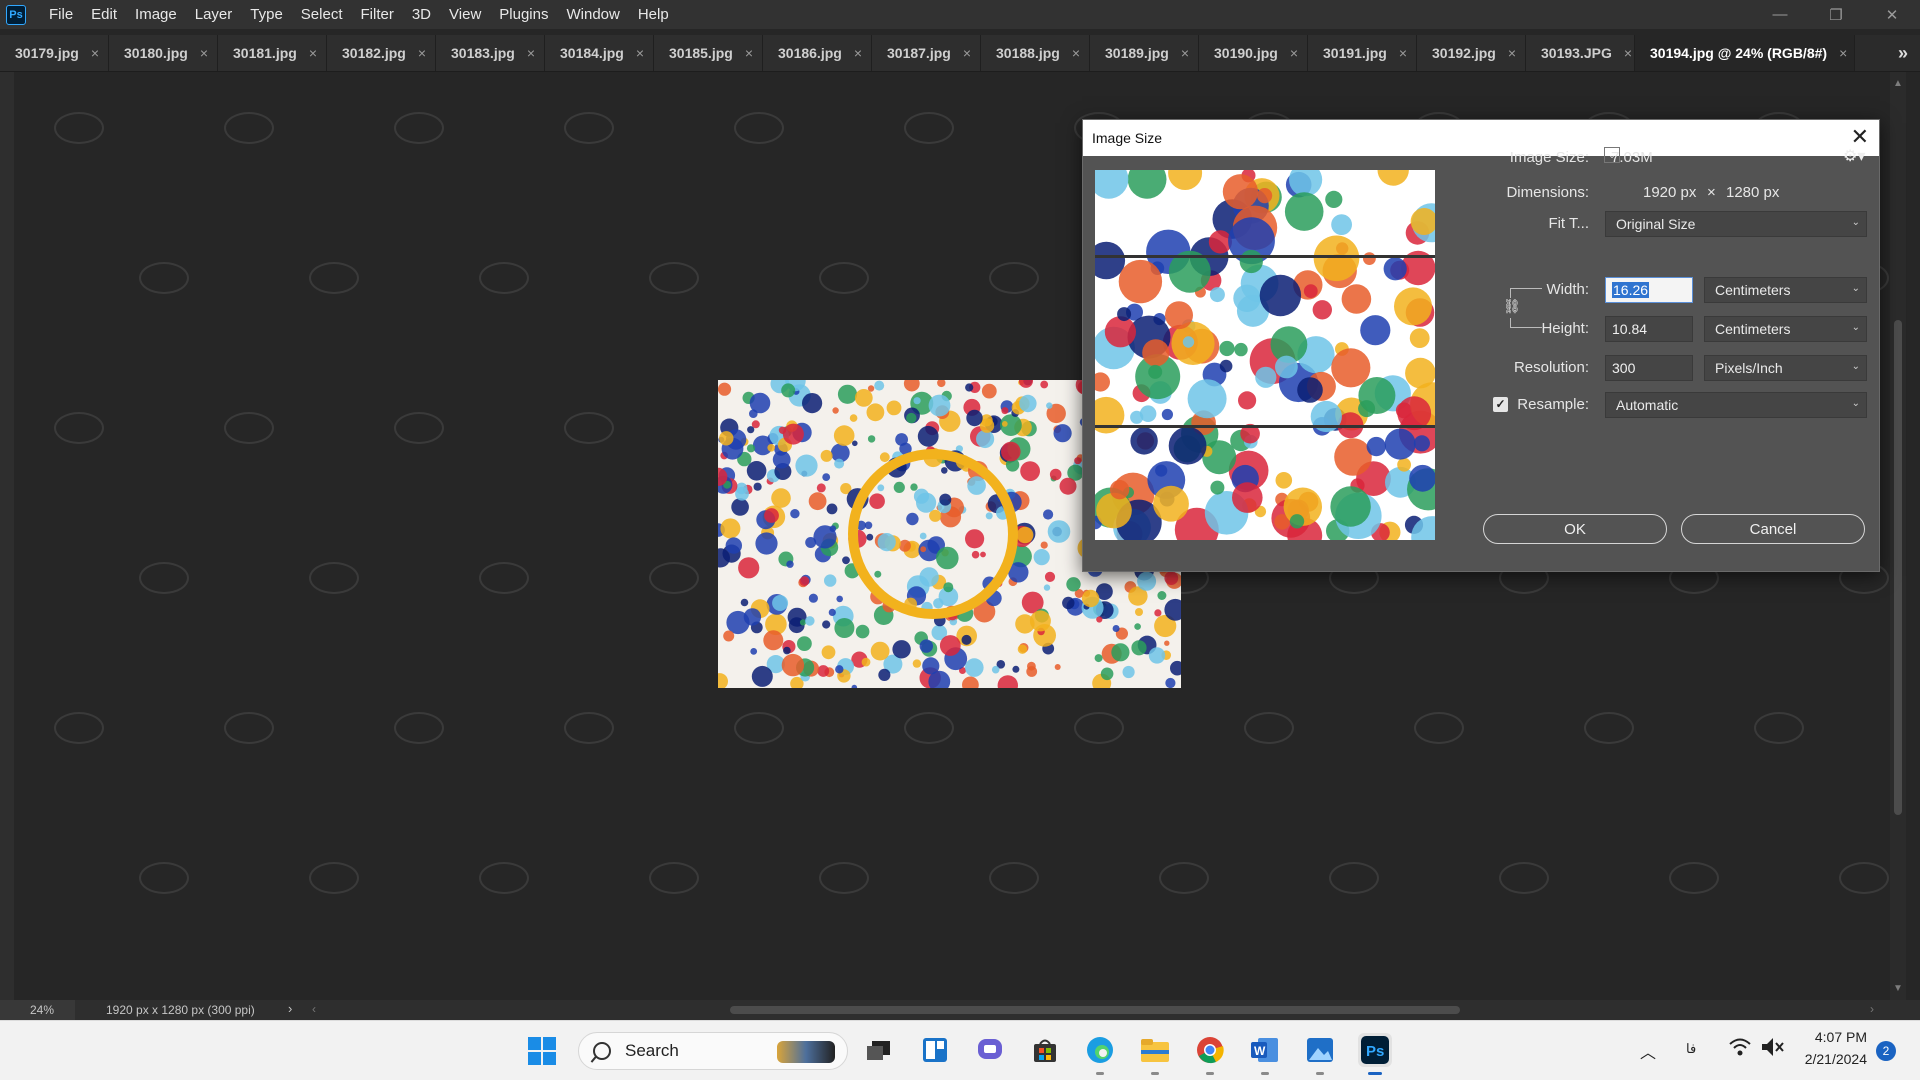 The width and height of the screenshot is (1920, 1080). Describe the element at coordinates (542, 1051) in the screenshot. I see `windows-start-icon` at that location.